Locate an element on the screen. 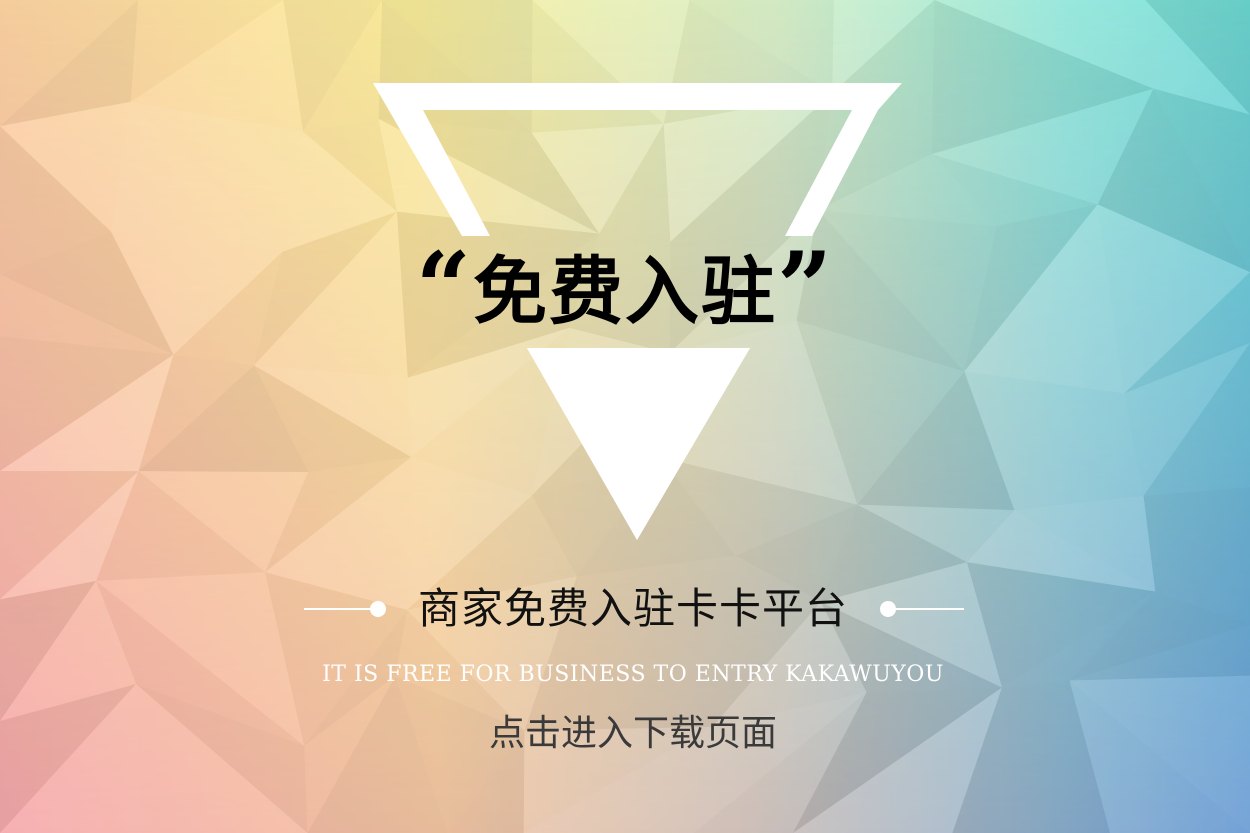 The width and height of the screenshot is (1250, 833). open-quote: “ is located at coordinates (444, 287).